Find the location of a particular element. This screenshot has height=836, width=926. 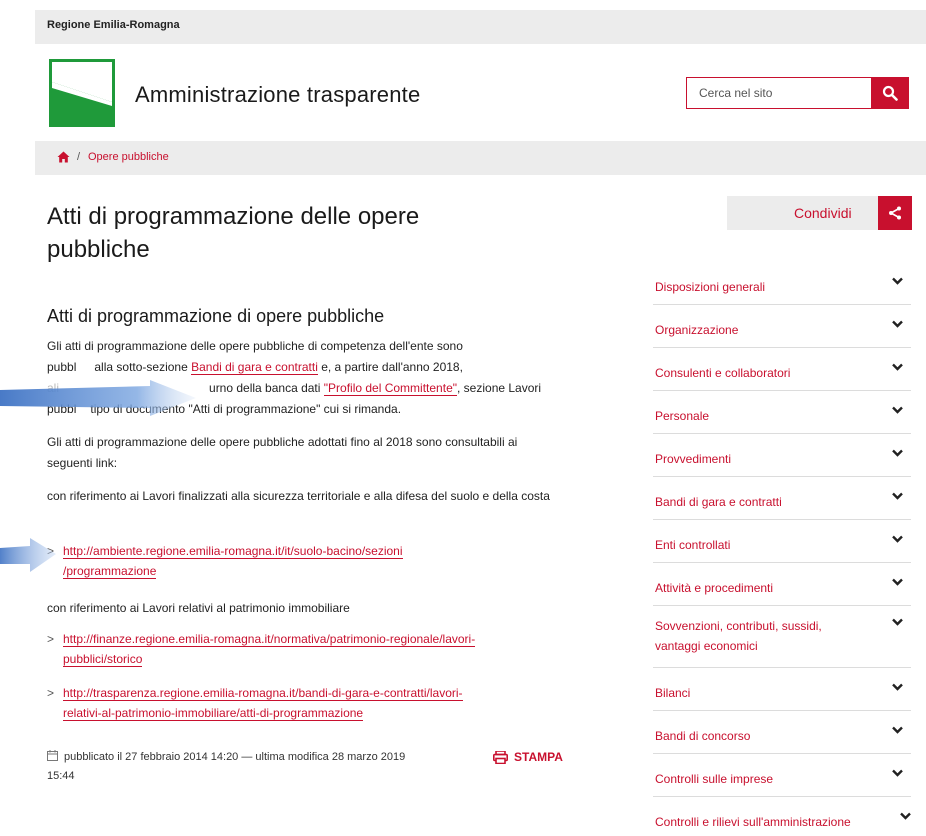

site-logo is located at coordinates (82, 93).